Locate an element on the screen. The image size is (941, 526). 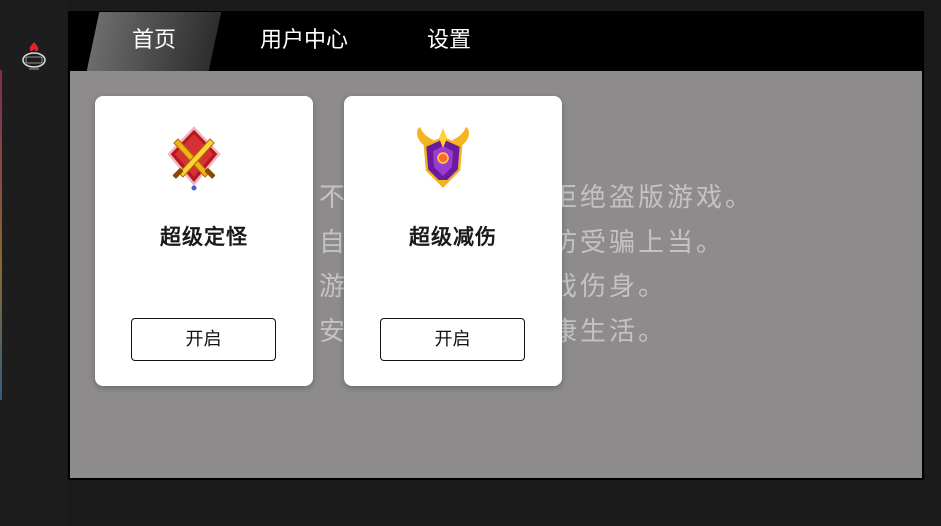
tab-settings: 设置 is located at coordinates (449, 41).